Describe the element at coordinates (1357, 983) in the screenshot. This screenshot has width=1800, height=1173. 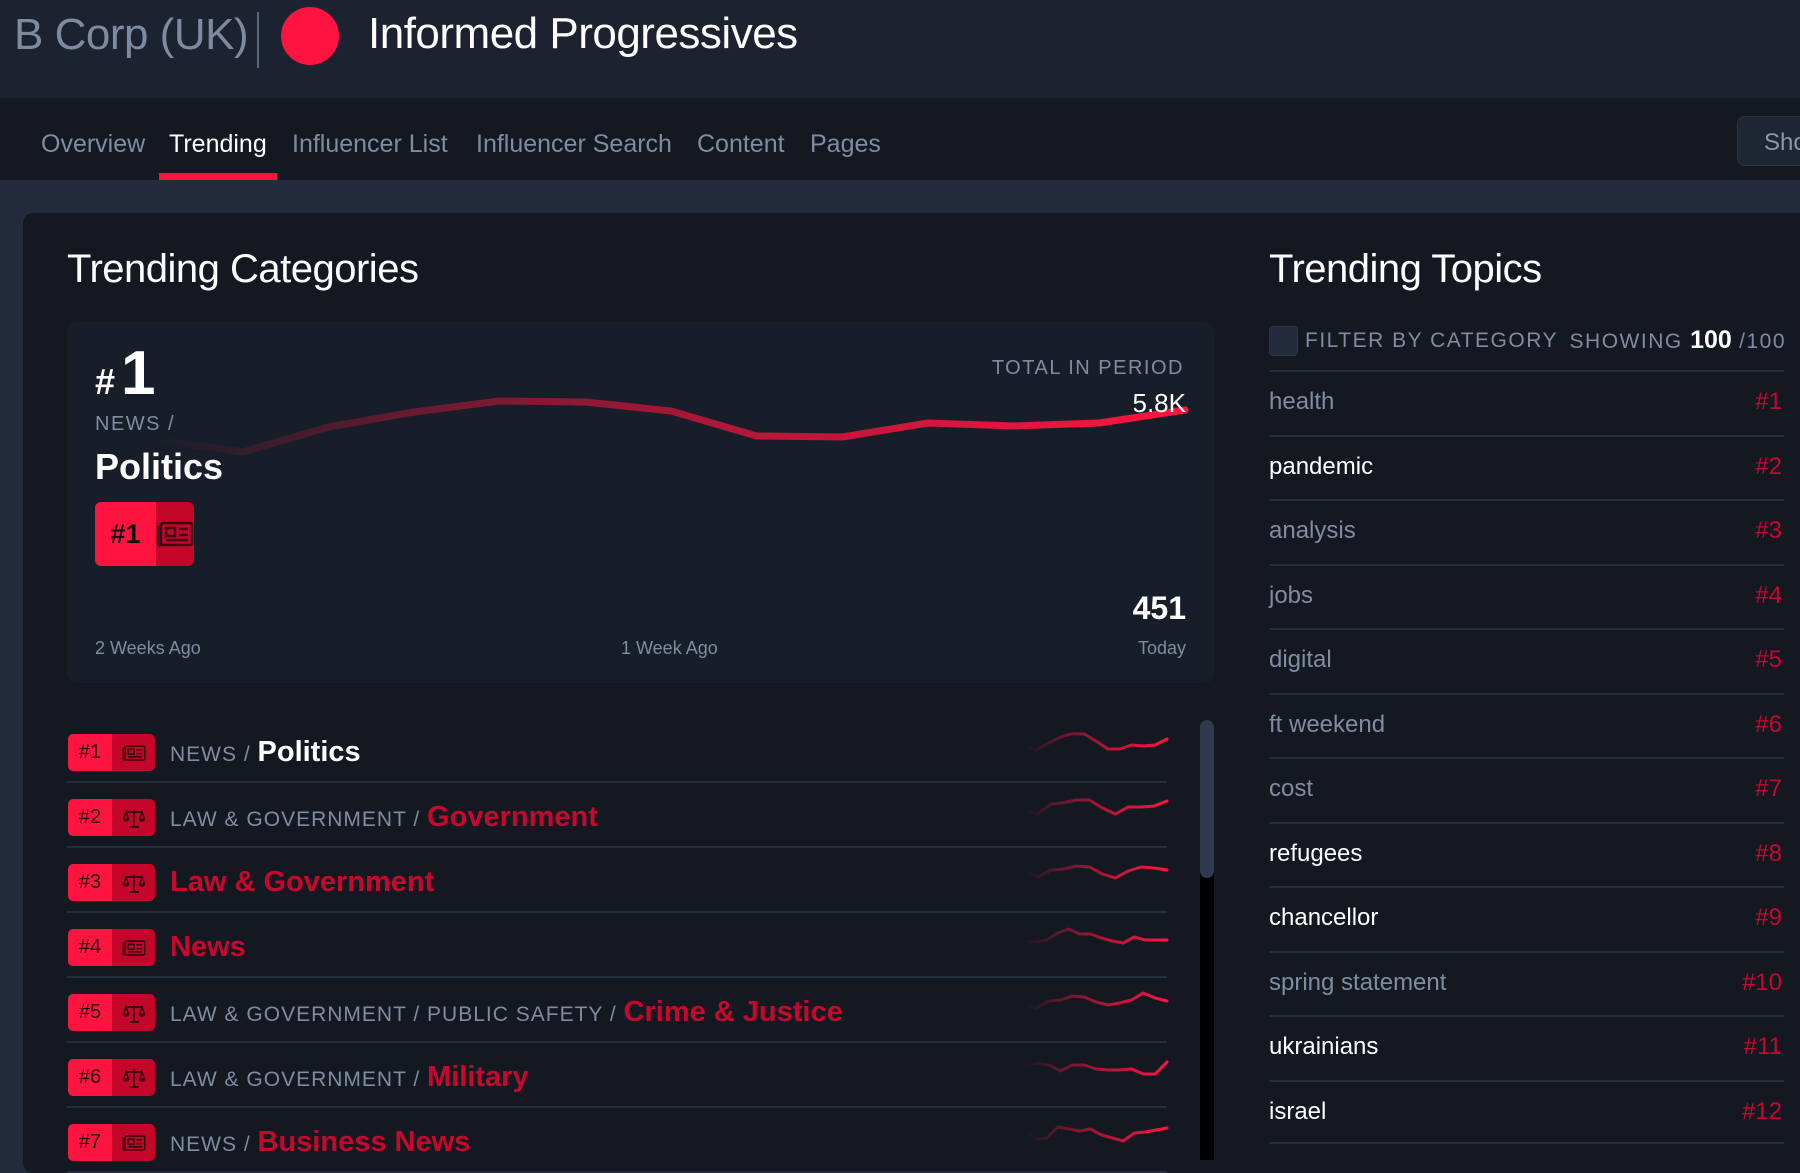
I see `topic-name: spring statement` at that location.